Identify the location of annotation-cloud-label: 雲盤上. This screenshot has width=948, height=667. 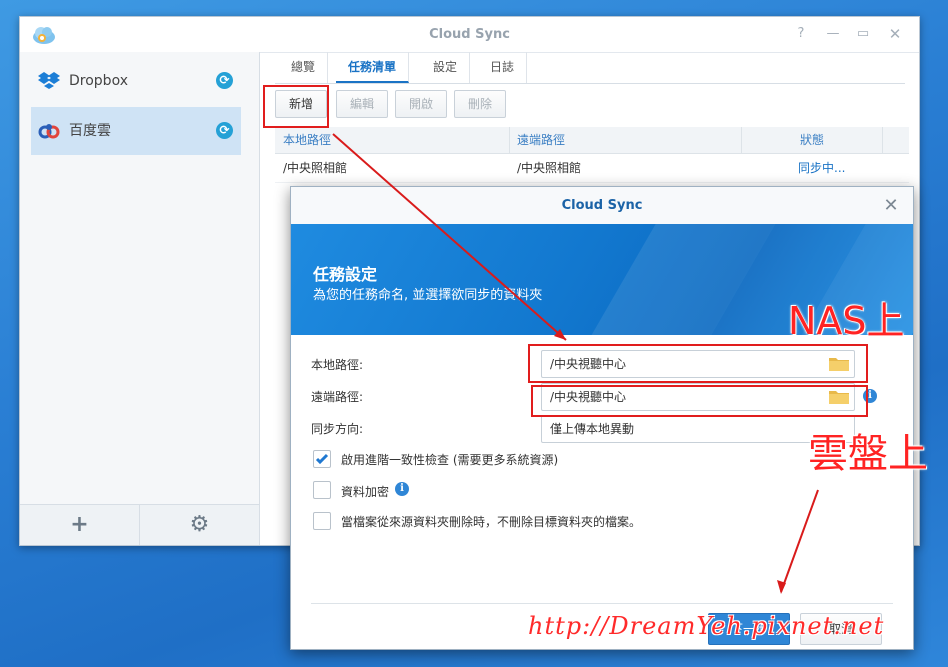
(868, 454).